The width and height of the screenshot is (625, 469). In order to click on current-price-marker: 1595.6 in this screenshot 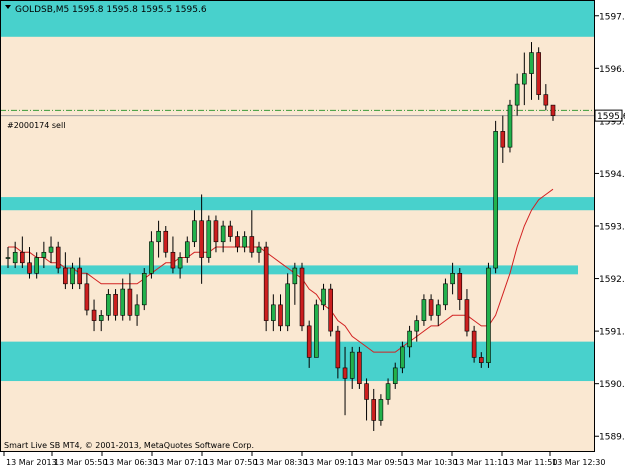, I will do `click(609, 115)`.